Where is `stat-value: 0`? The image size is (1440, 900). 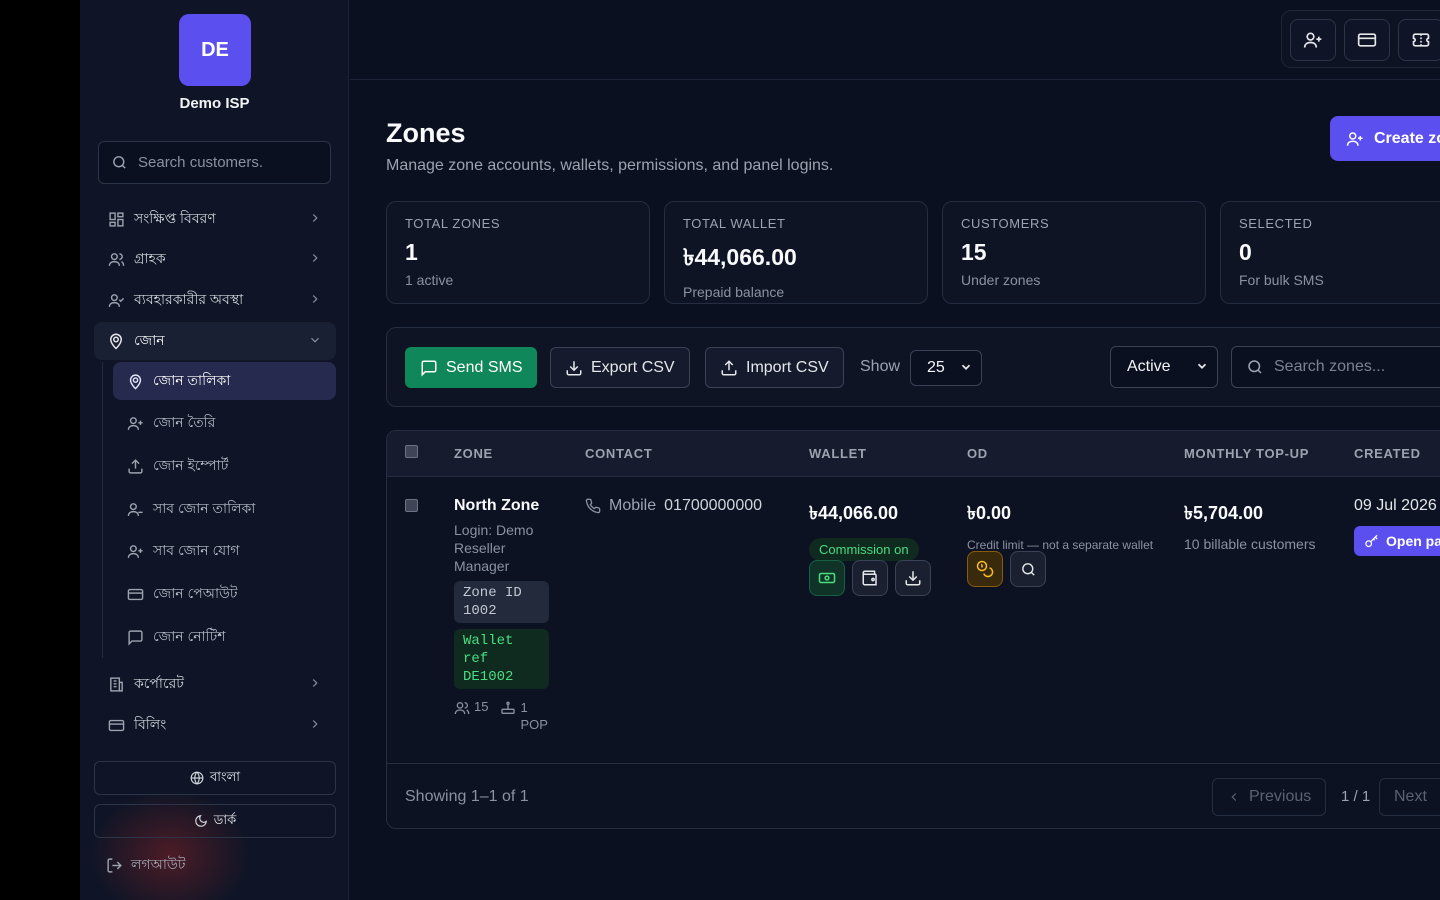
stat-value: 0 is located at coordinates (1245, 252).